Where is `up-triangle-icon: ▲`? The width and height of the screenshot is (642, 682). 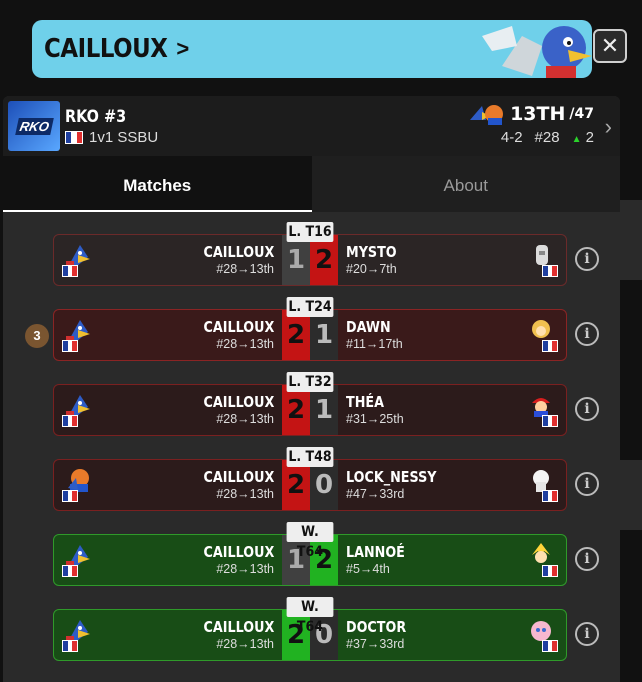 up-triangle-icon: ▲ is located at coordinates (576, 139).